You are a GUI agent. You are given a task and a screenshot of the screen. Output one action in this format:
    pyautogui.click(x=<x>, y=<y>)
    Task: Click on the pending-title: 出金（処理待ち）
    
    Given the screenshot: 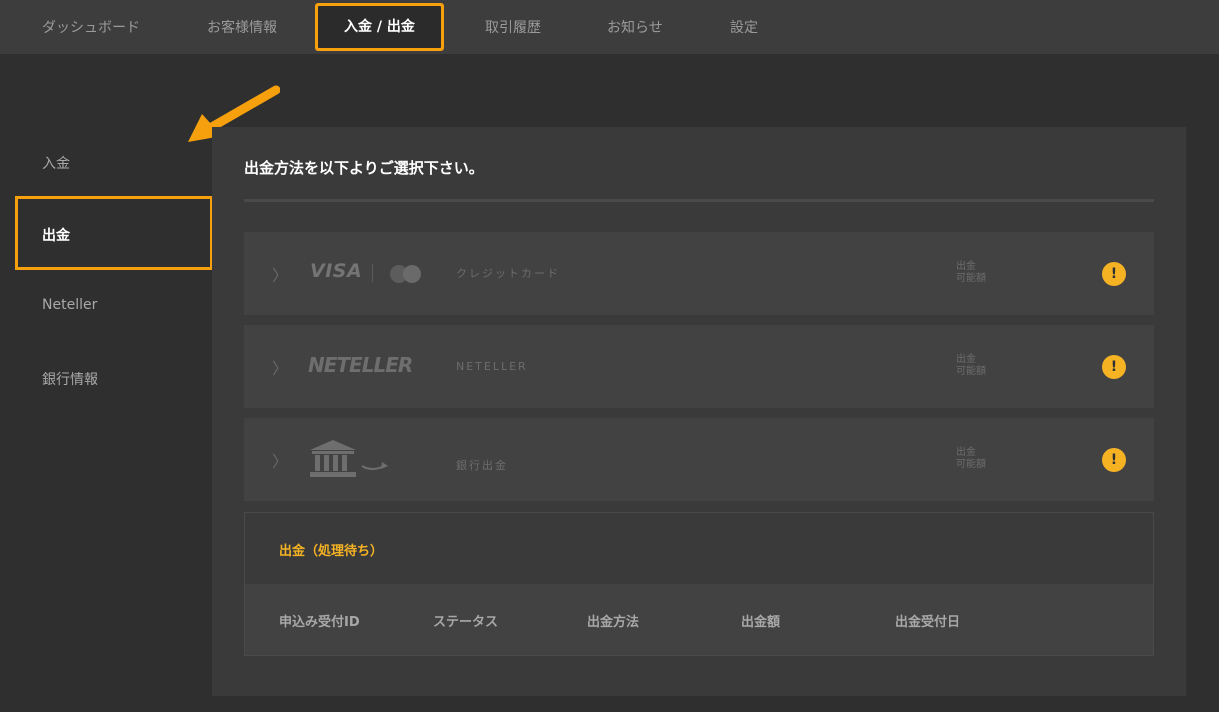 What is the action you would take?
    pyautogui.click(x=331, y=551)
    